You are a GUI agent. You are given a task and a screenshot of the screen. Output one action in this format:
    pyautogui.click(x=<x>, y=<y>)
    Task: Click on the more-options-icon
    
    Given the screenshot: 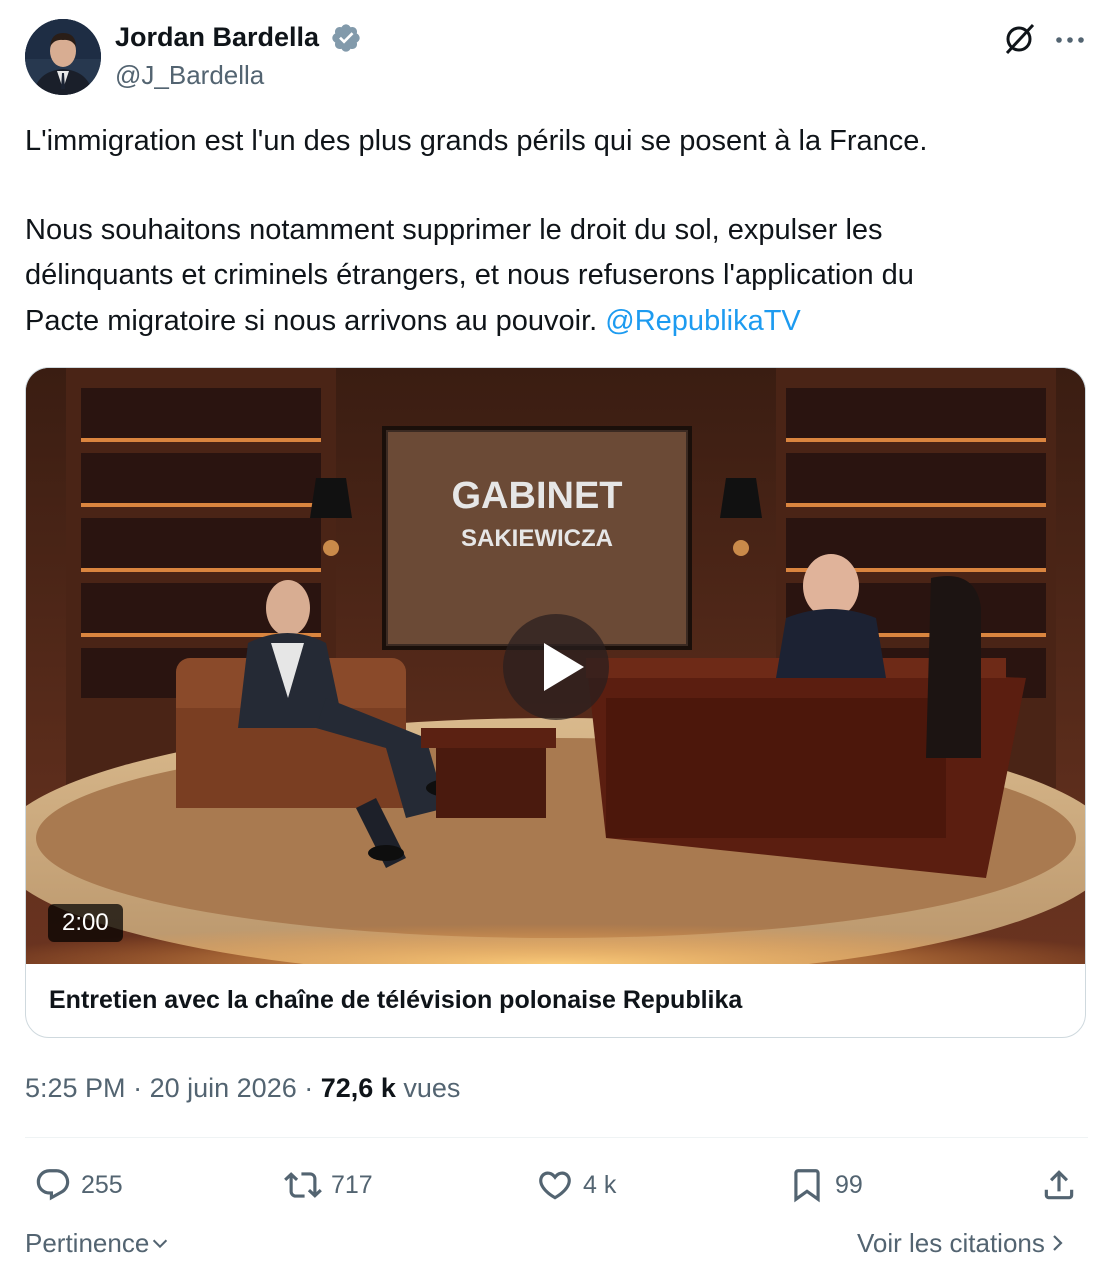 What is the action you would take?
    pyautogui.click(x=1070, y=40)
    